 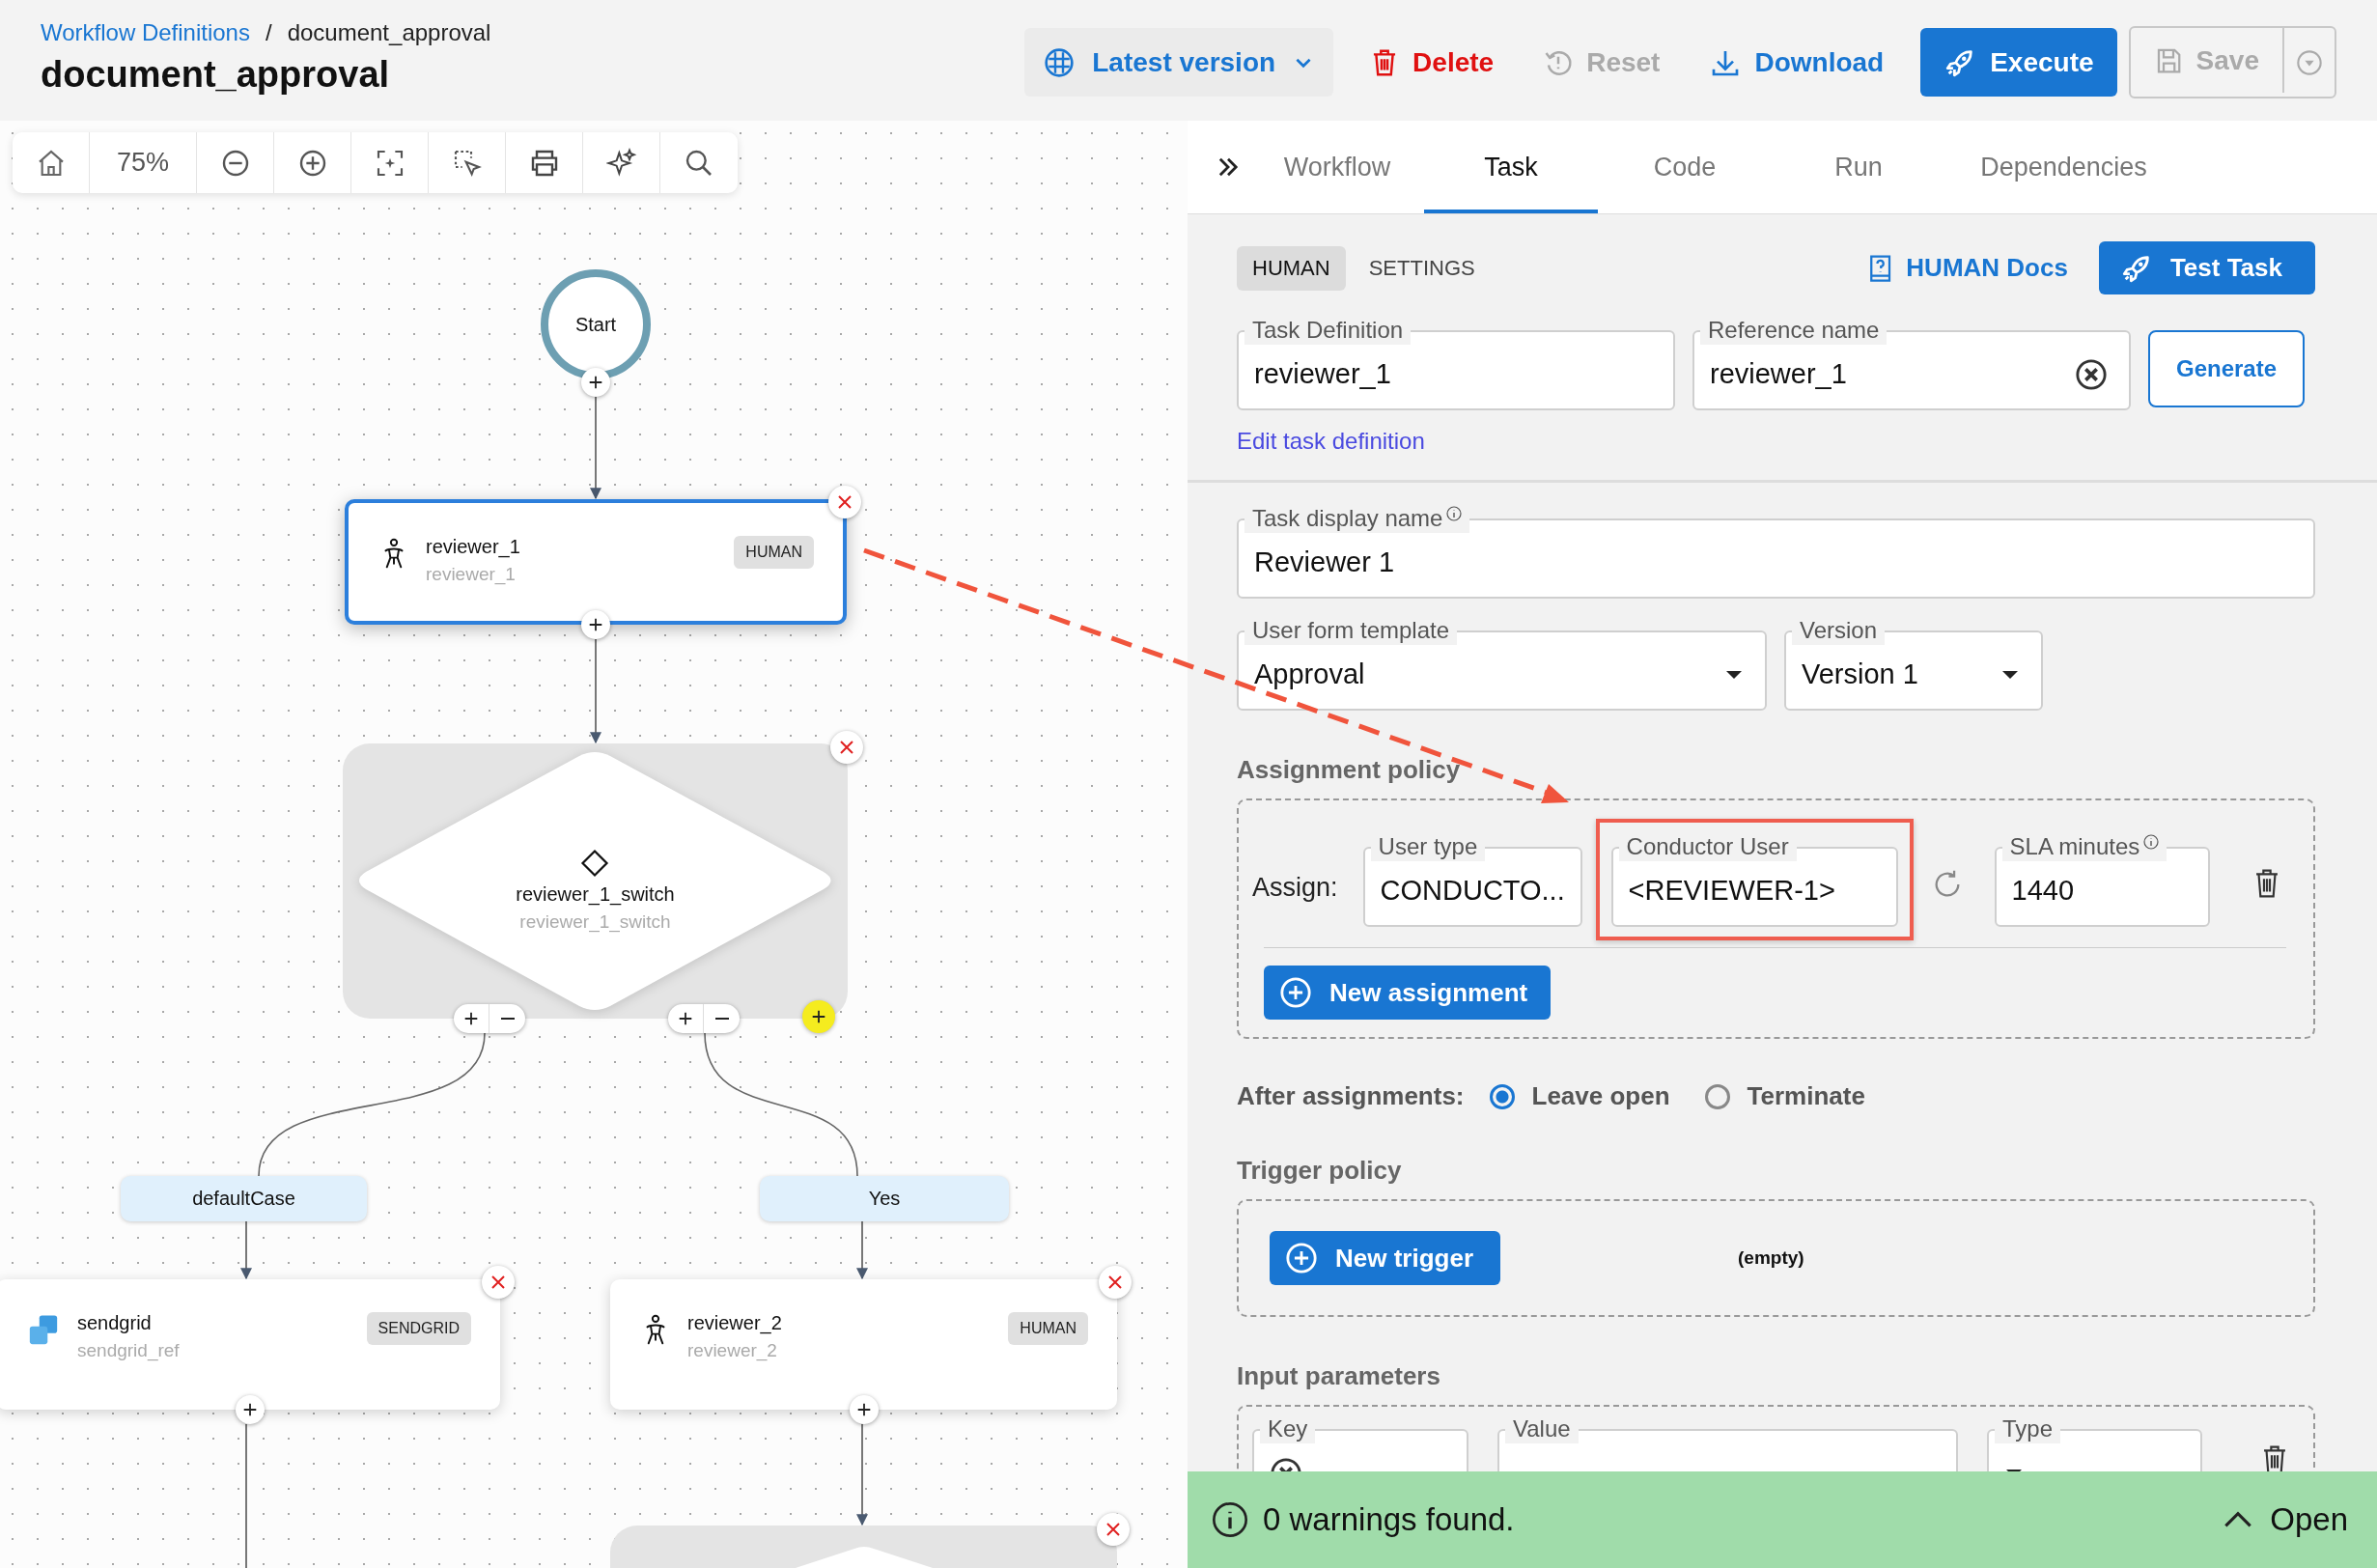 I want to click on page-title: document_approval, so click(x=216, y=75).